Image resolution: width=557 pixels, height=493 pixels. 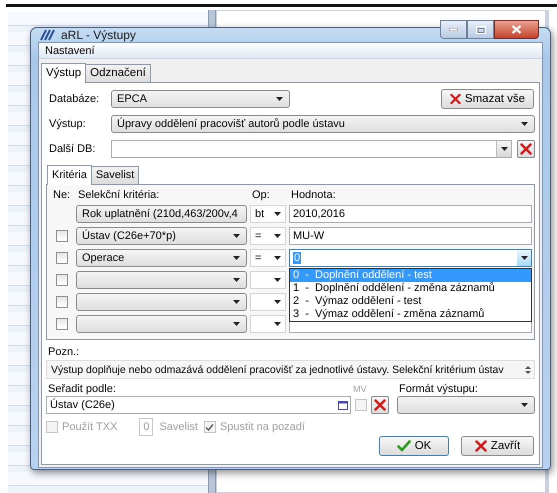 I want to click on tab: Savelist, so click(x=115, y=175).